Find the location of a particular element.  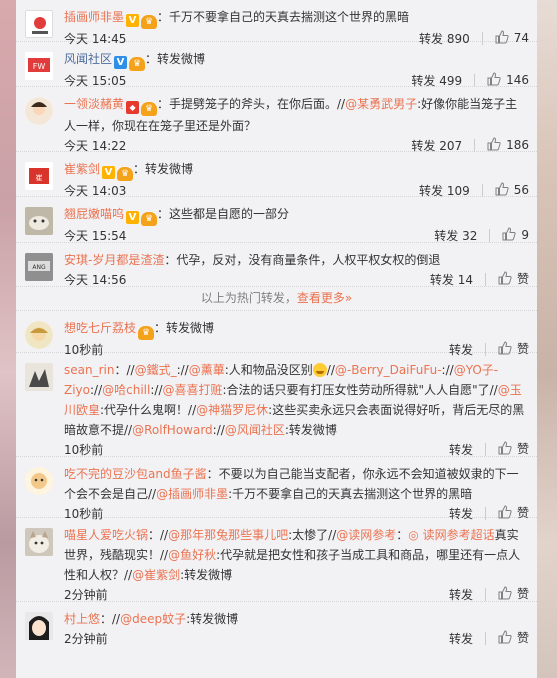

verified-blue-icon: V is located at coordinates (121, 62).